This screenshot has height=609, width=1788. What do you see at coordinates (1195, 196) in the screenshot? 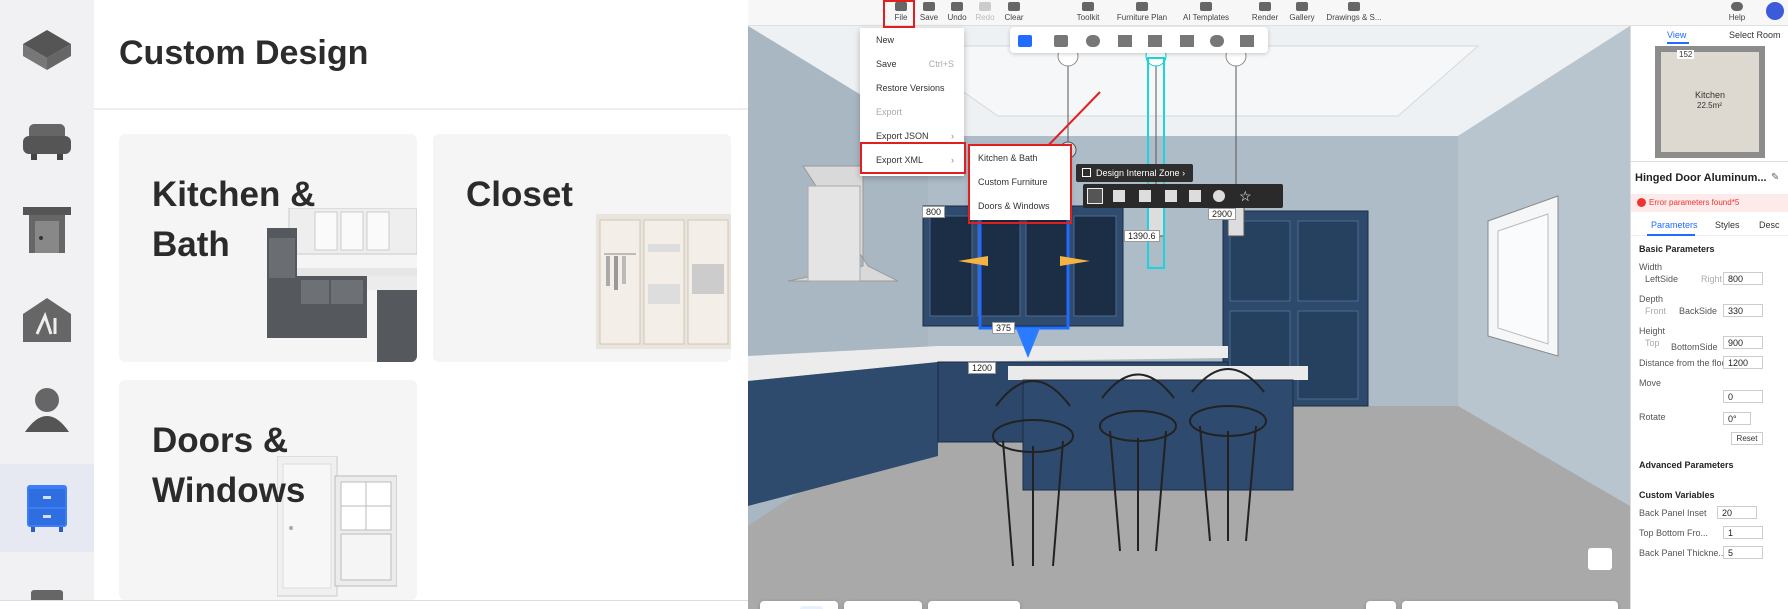
I see `align-icon` at bounding box center [1195, 196].